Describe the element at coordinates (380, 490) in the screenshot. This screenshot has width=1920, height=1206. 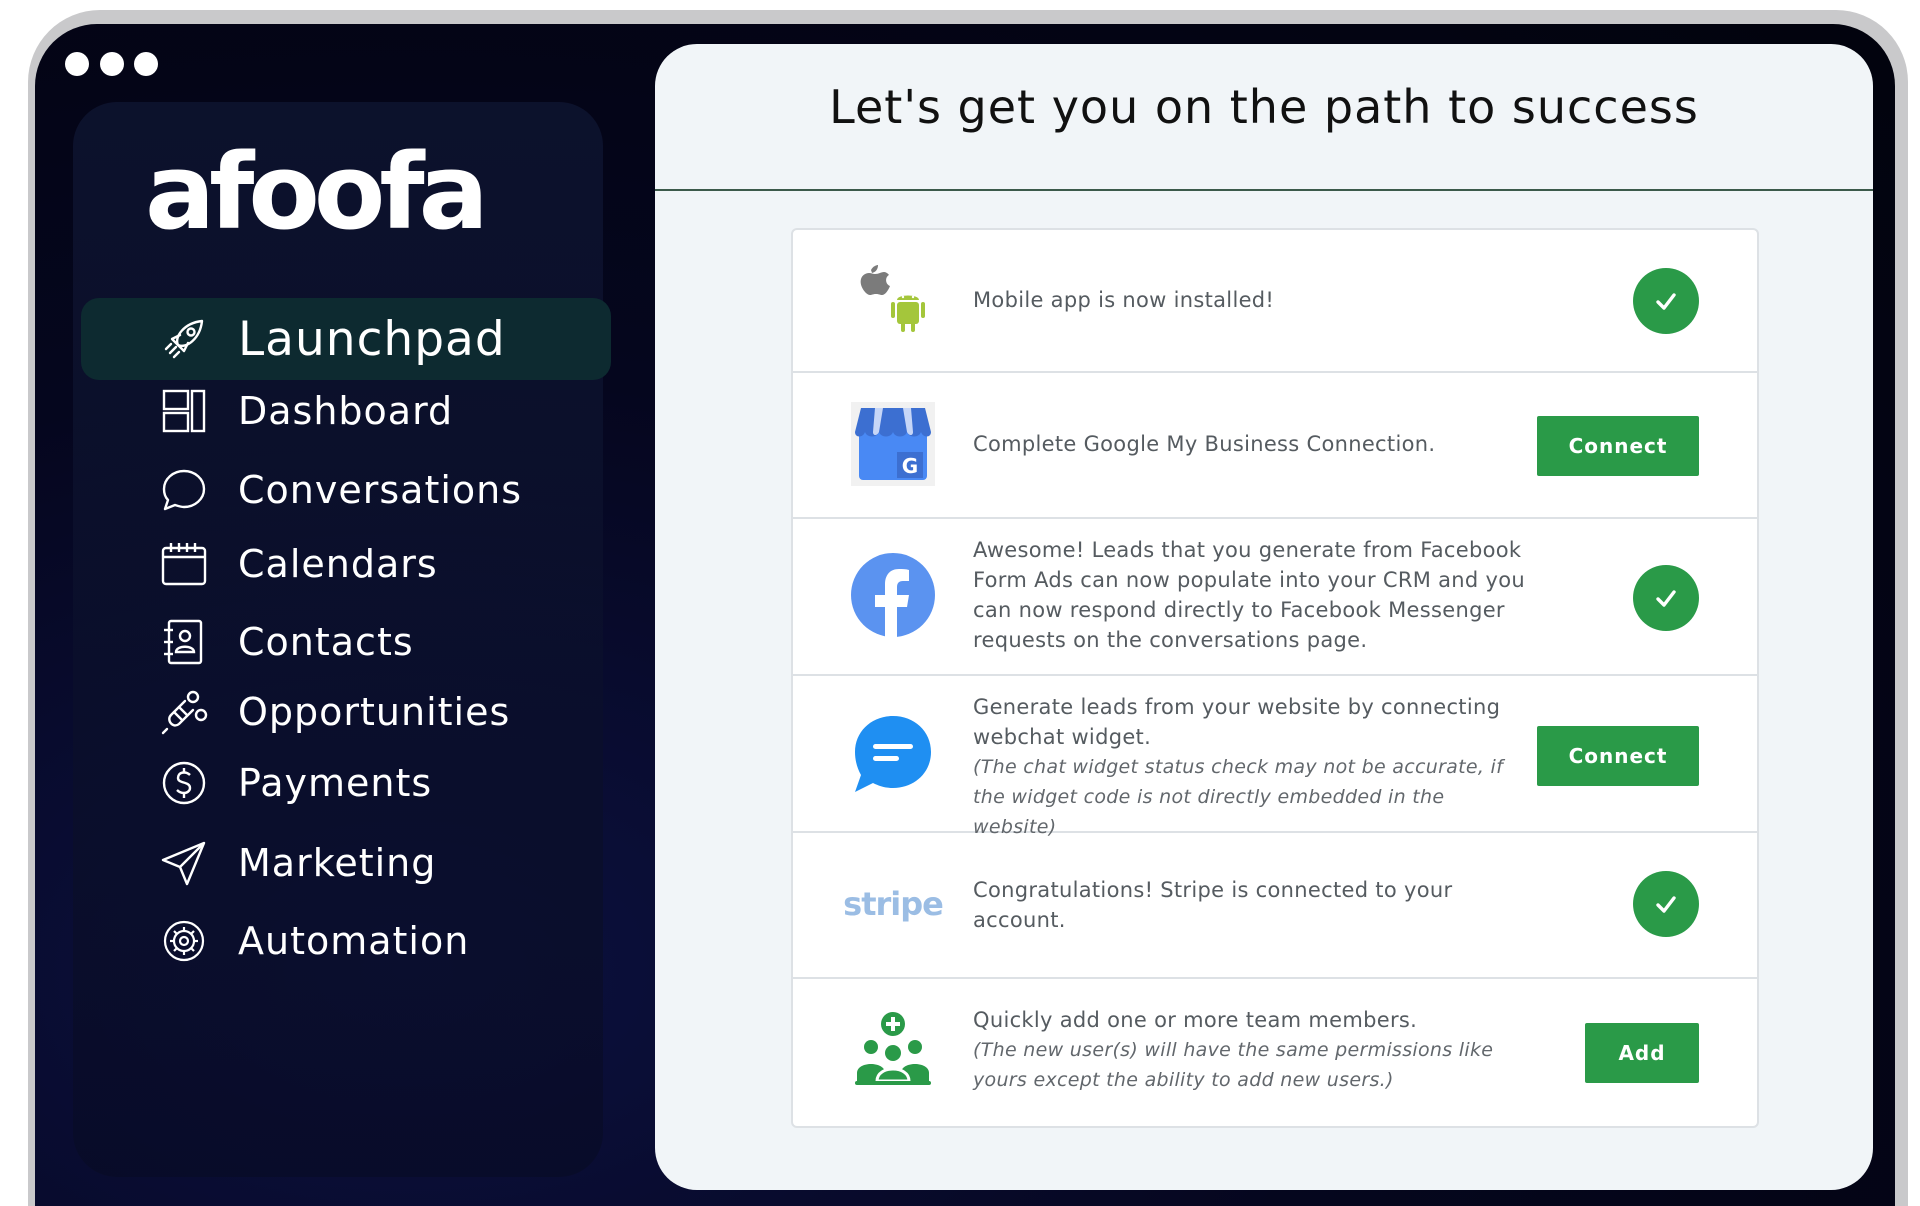
I see `sidebar-item-label: Conversations` at that location.